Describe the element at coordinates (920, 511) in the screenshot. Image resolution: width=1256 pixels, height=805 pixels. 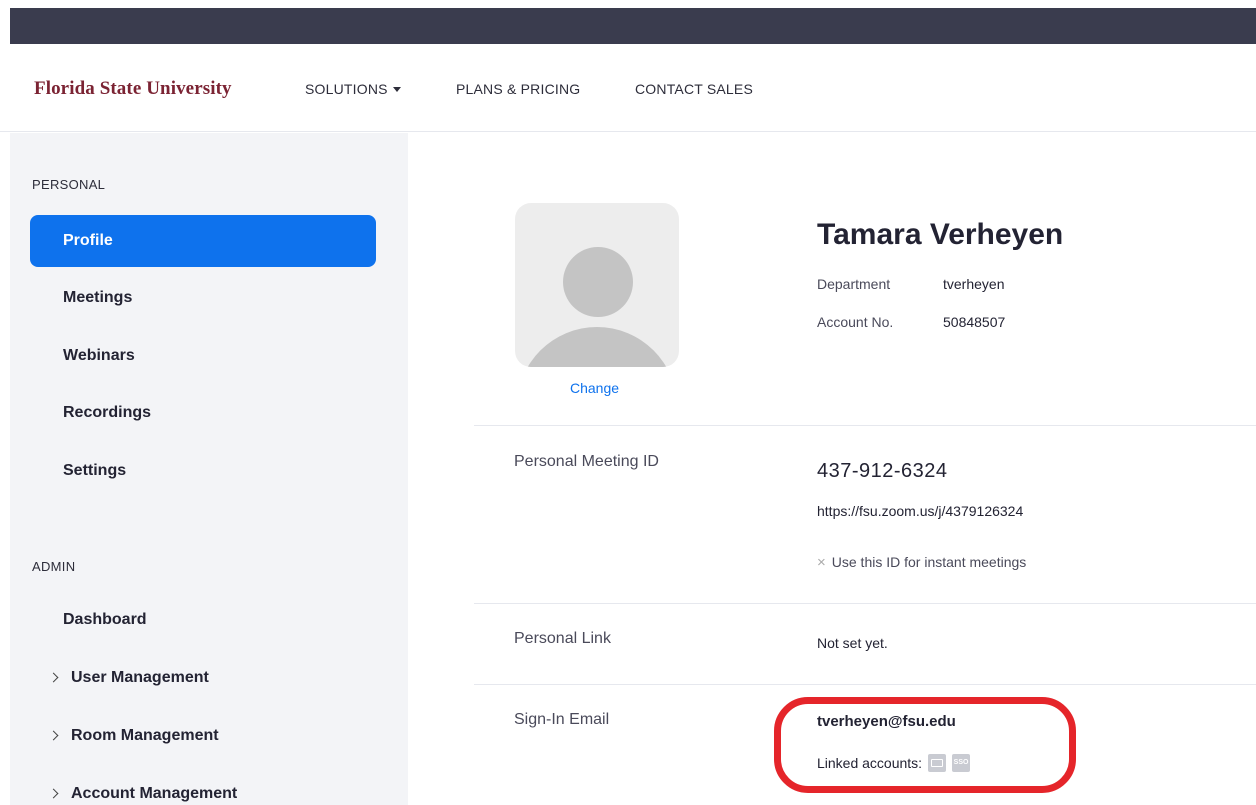
I see `meeting-url: https://fsu.zoom.us/j/4379126324` at that location.